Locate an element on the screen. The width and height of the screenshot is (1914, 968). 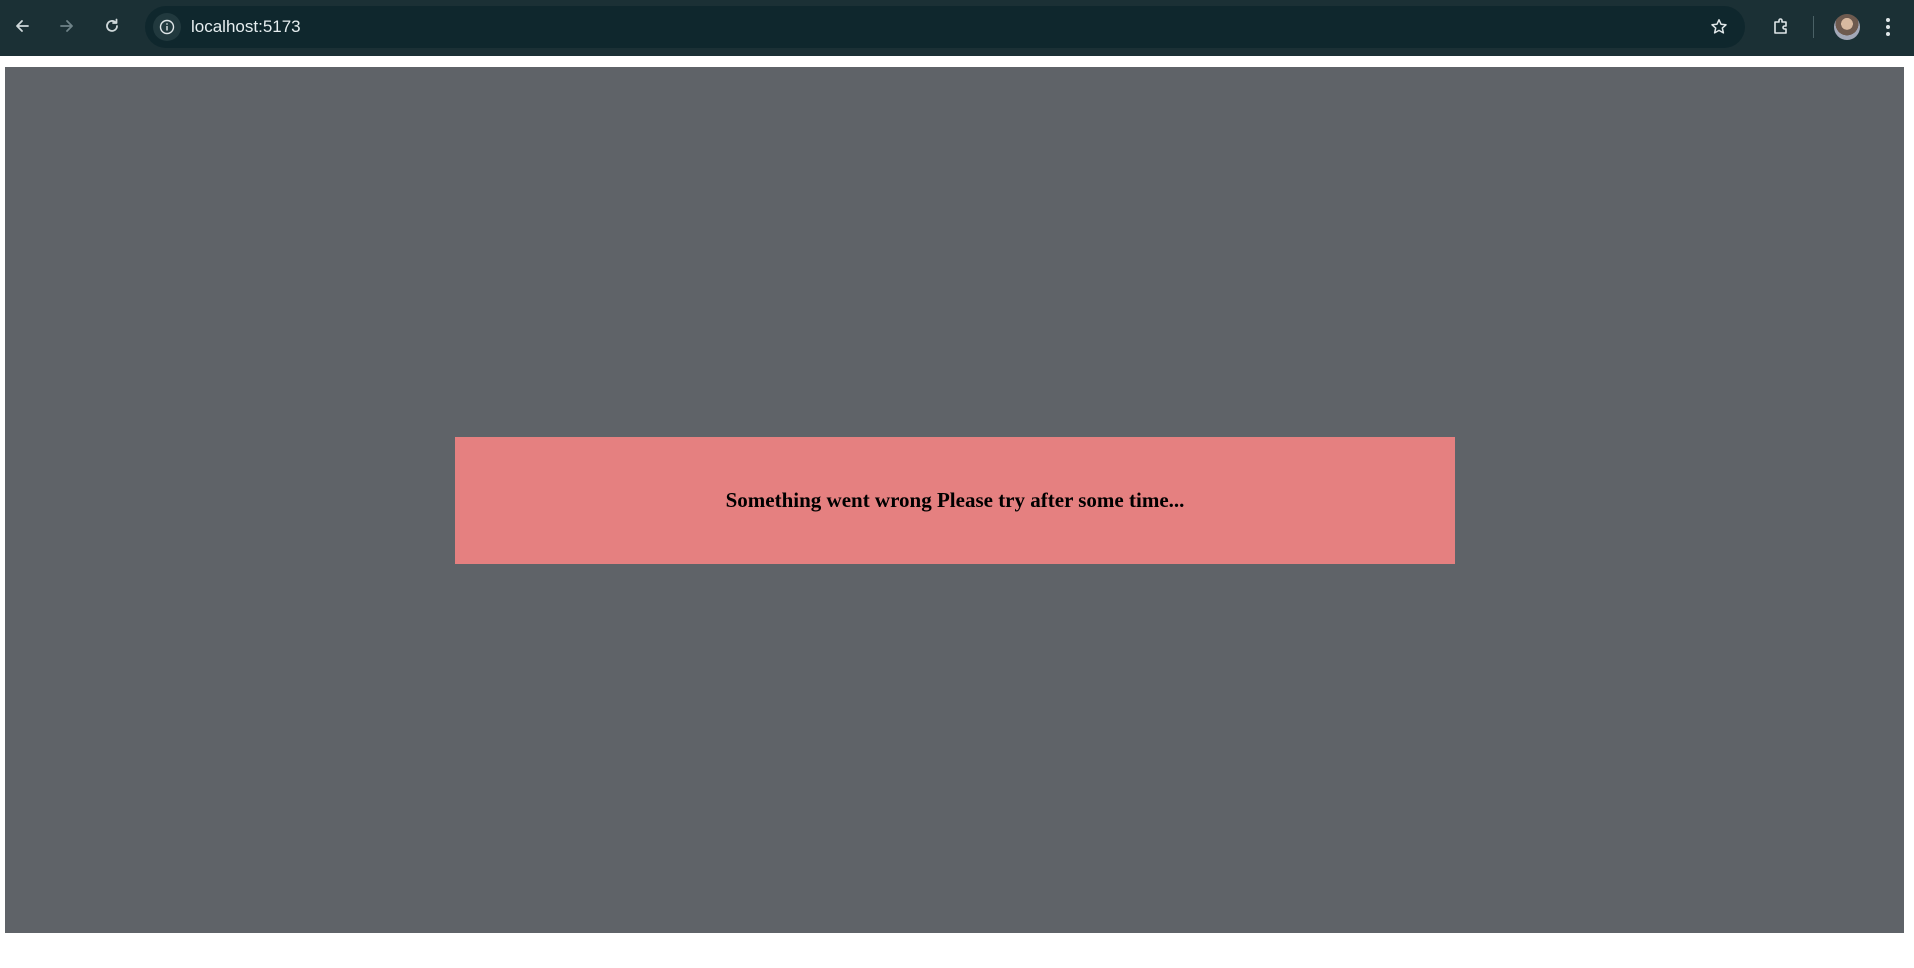
bookmark-button is located at coordinates (1719, 27).